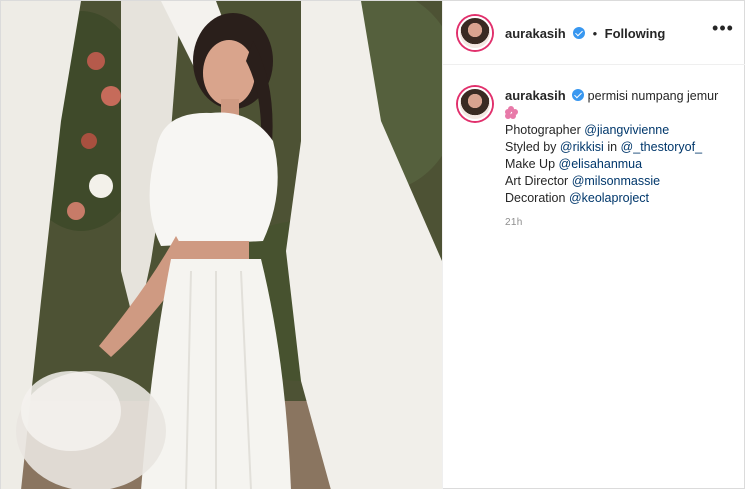 This screenshot has height=489, width=745. Describe the element at coordinates (723, 30) in the screenshot. I see `more-options-icon: •••` at that location.